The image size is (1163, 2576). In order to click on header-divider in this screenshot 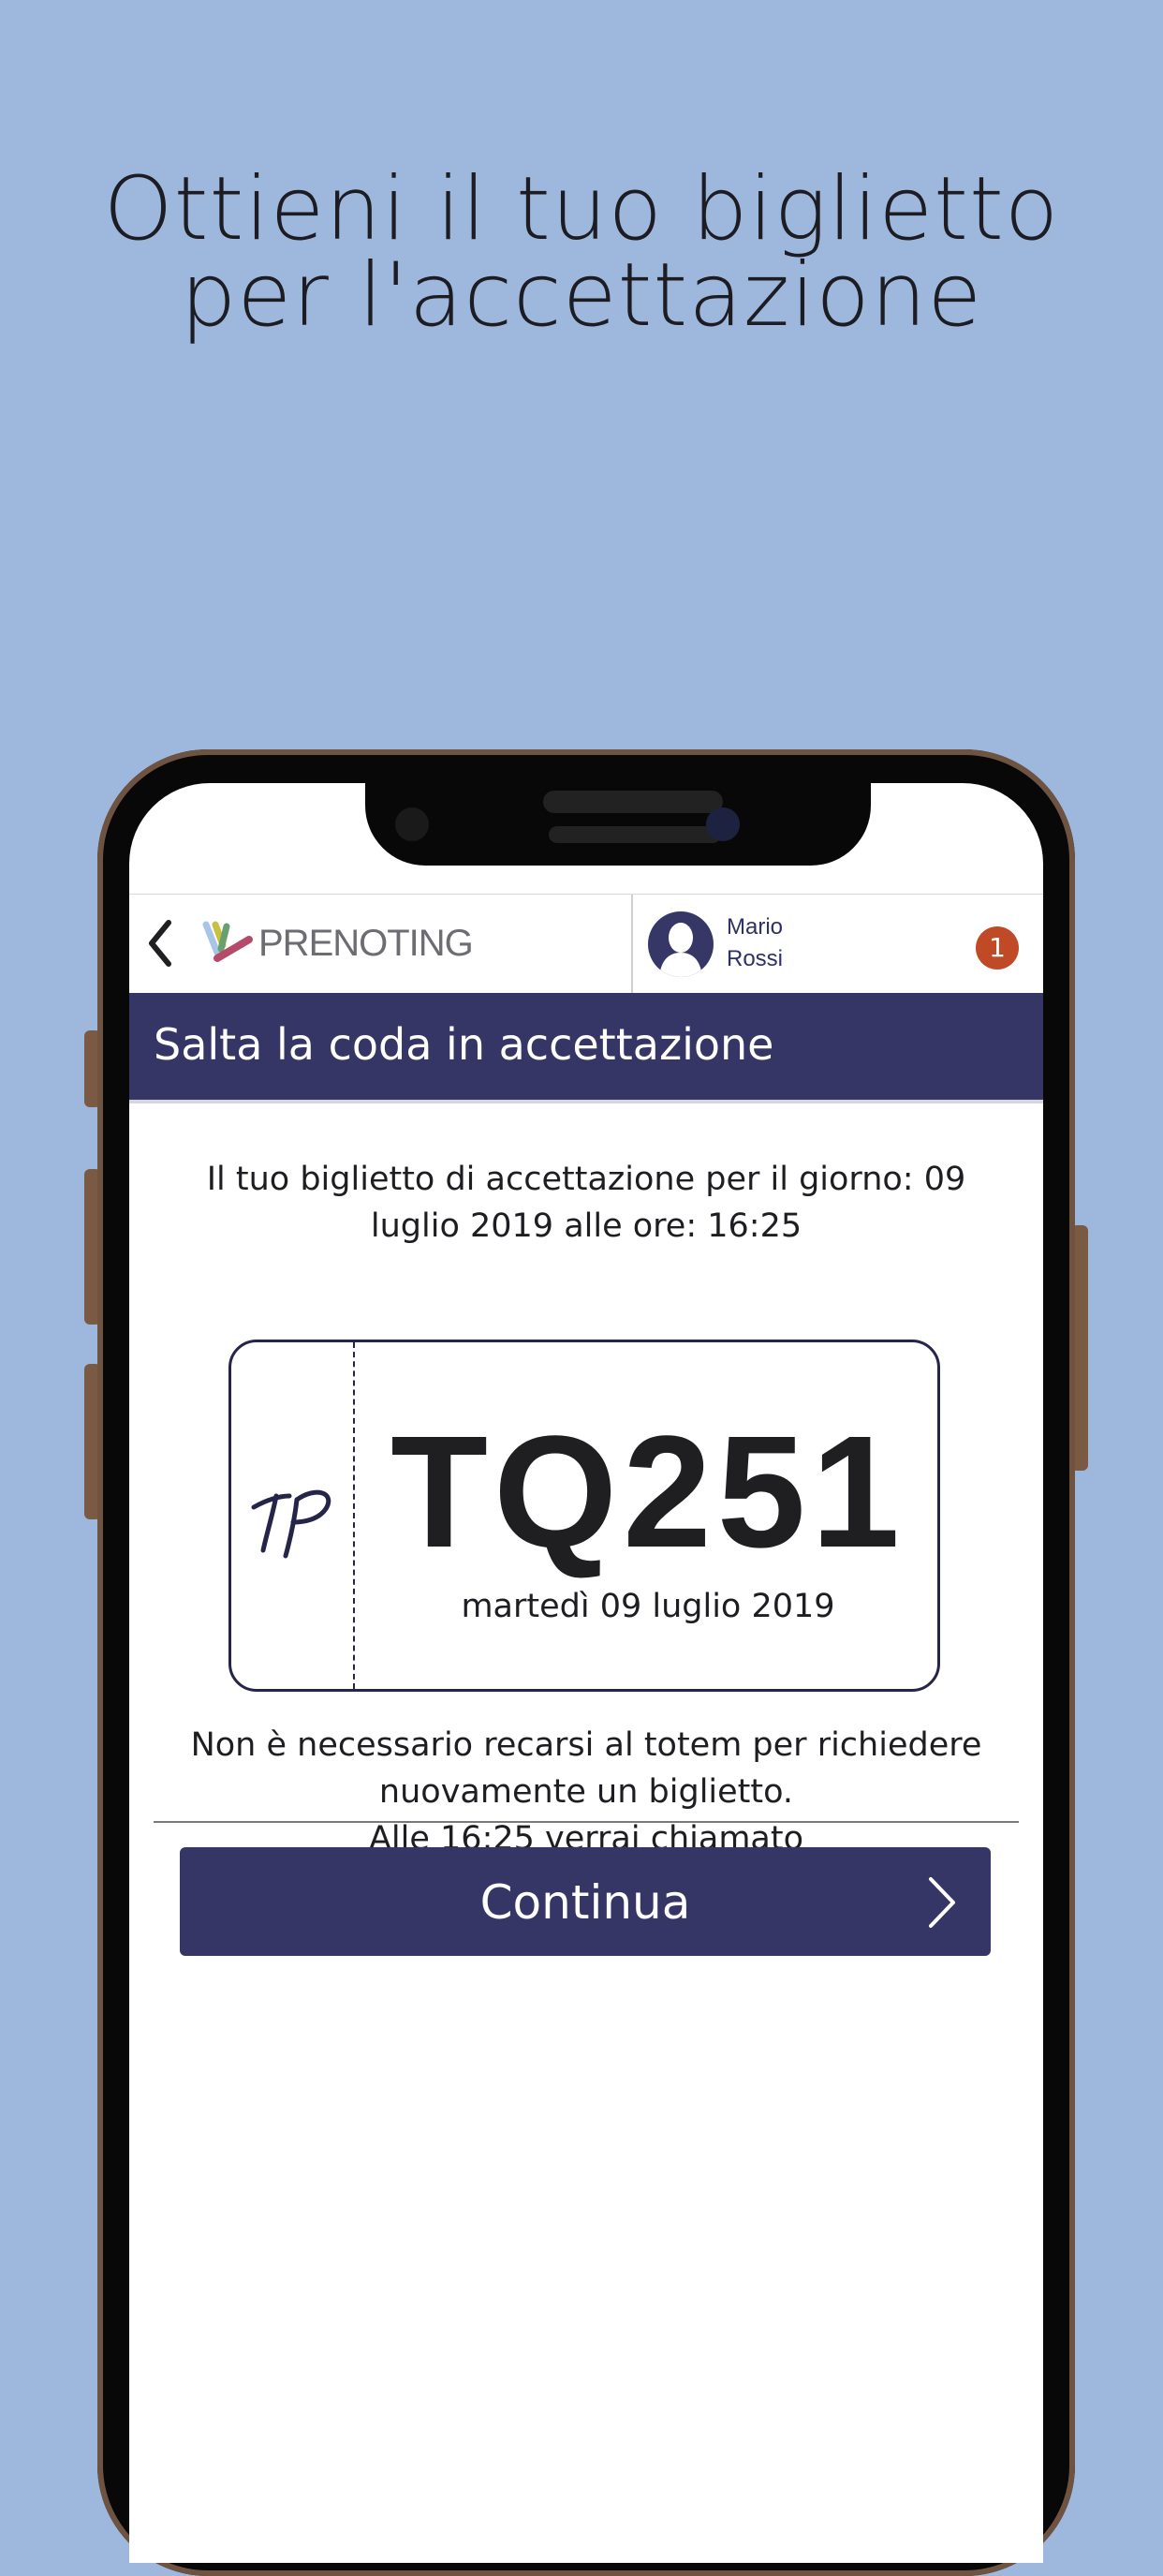, I will do `click(632, 944)`.